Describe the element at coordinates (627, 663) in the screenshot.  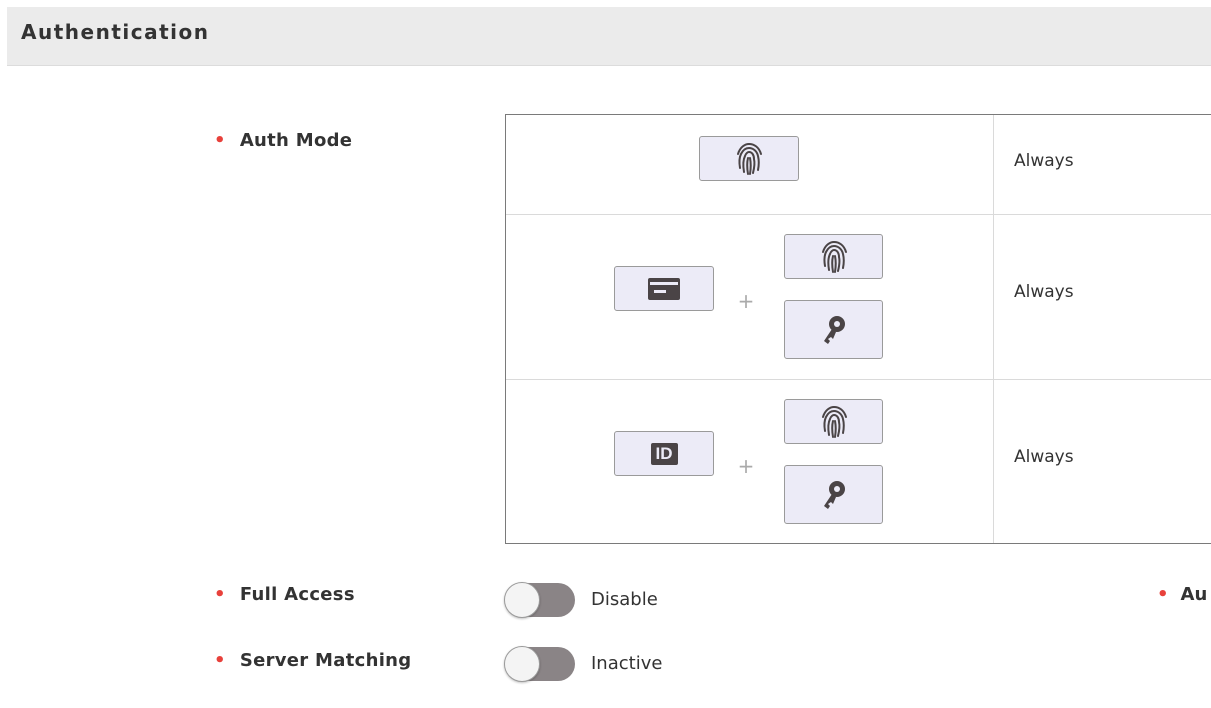
I see `server-matching-value: Inactive` at that location.